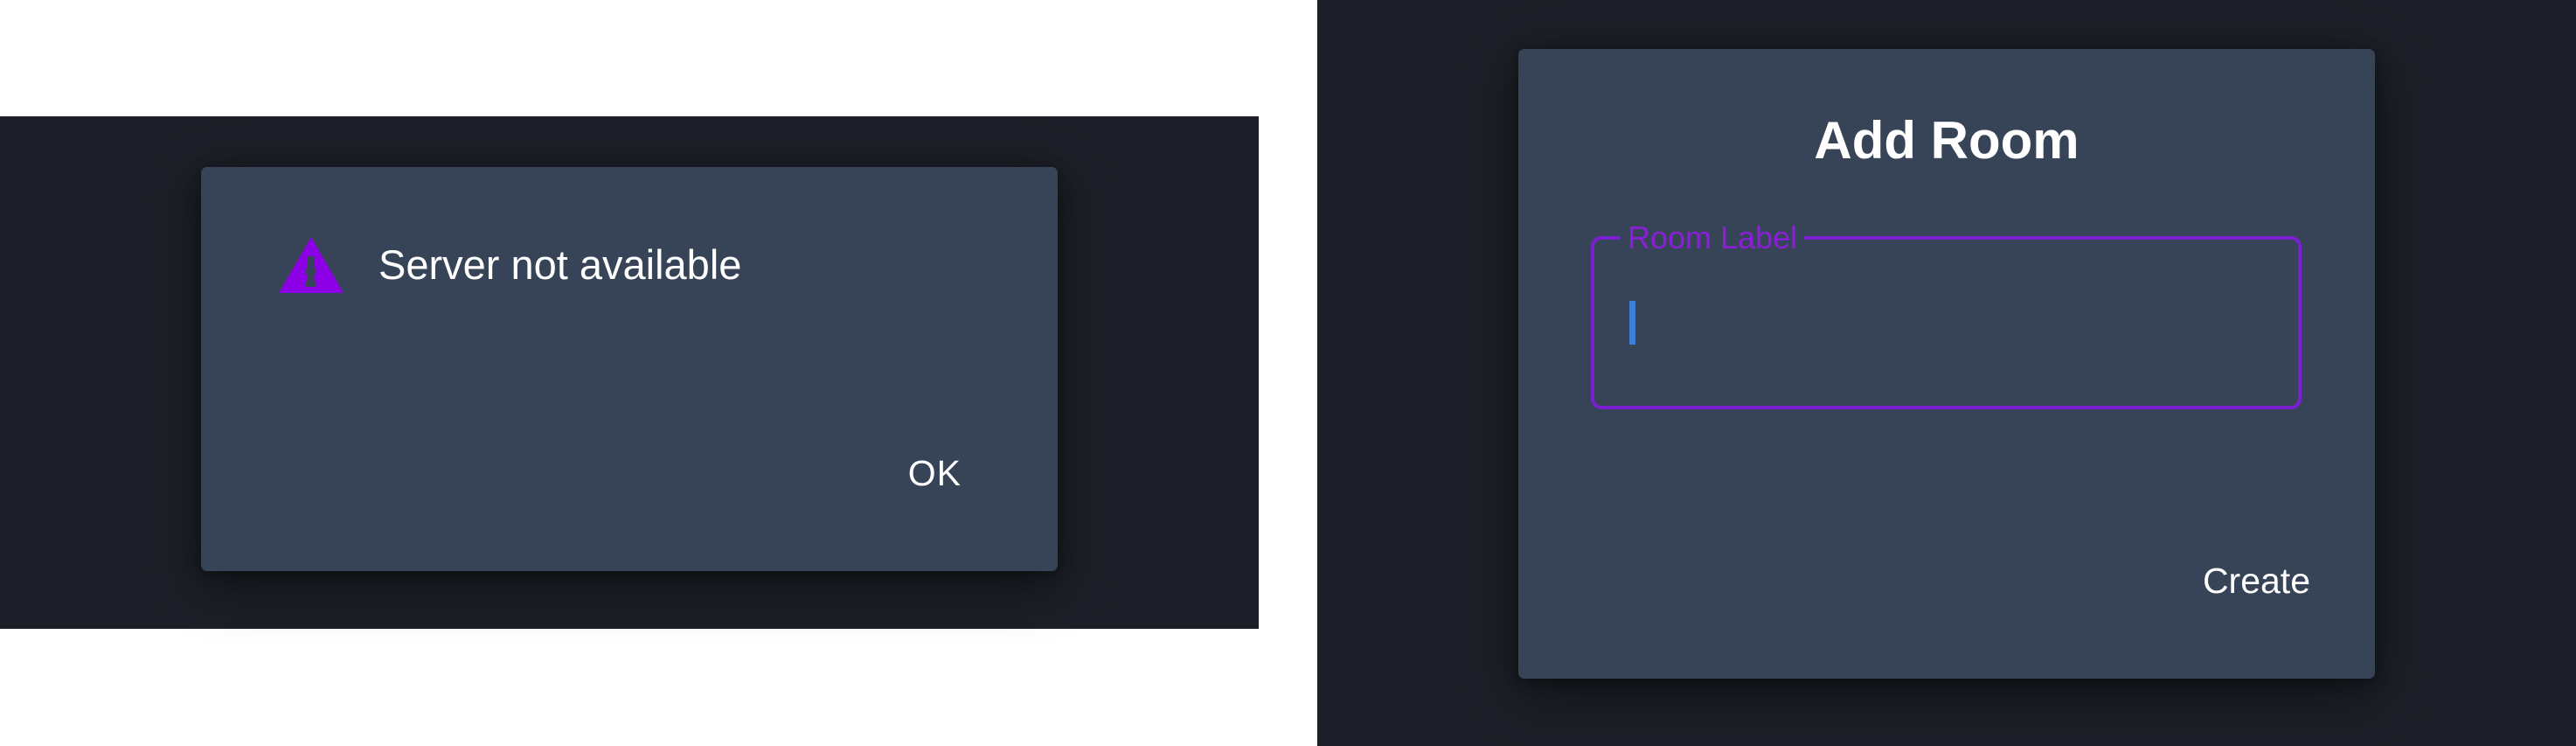 The width and height of the screenshot is (2576, 746). What do you see at coordinates (935, 473) in the screenshot?
I see `ok-button: OK` at bounding box center [935, 473].